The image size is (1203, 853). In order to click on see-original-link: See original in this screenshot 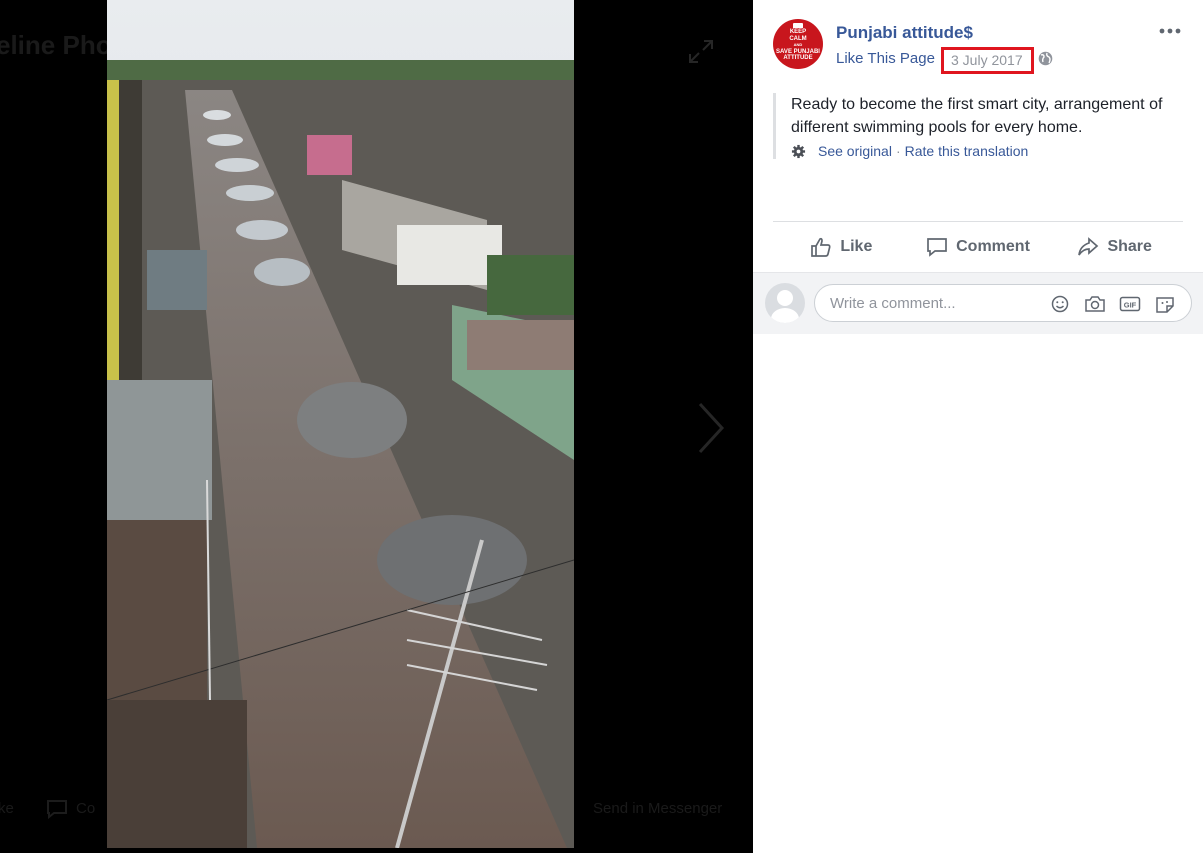, I will do `click(855, 151)`.